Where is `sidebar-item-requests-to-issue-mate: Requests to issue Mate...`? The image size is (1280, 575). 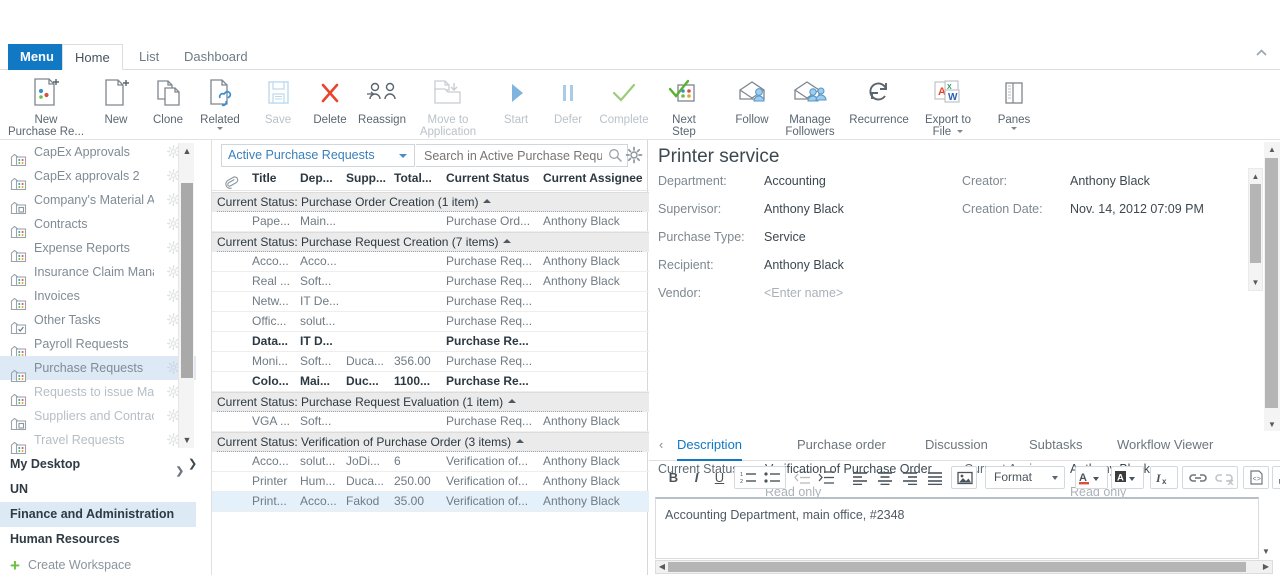
sidebar-item-requests-to-issue-mate: Requests to issue Mate... is located at coordinates (98, 393).